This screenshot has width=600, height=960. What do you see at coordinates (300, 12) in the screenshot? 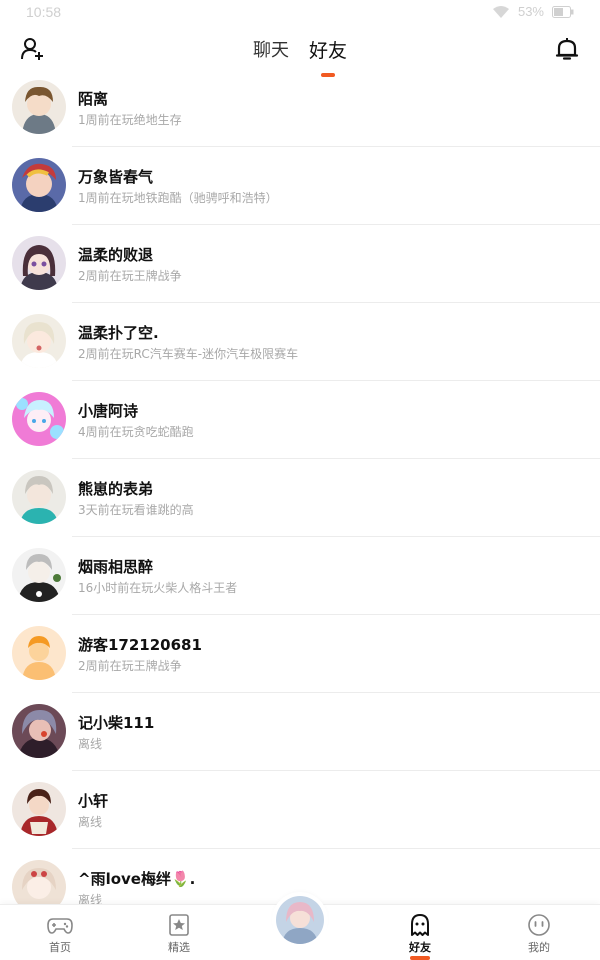
I see `status-bar: 10:58 53%` at bounding box center [300, 12].